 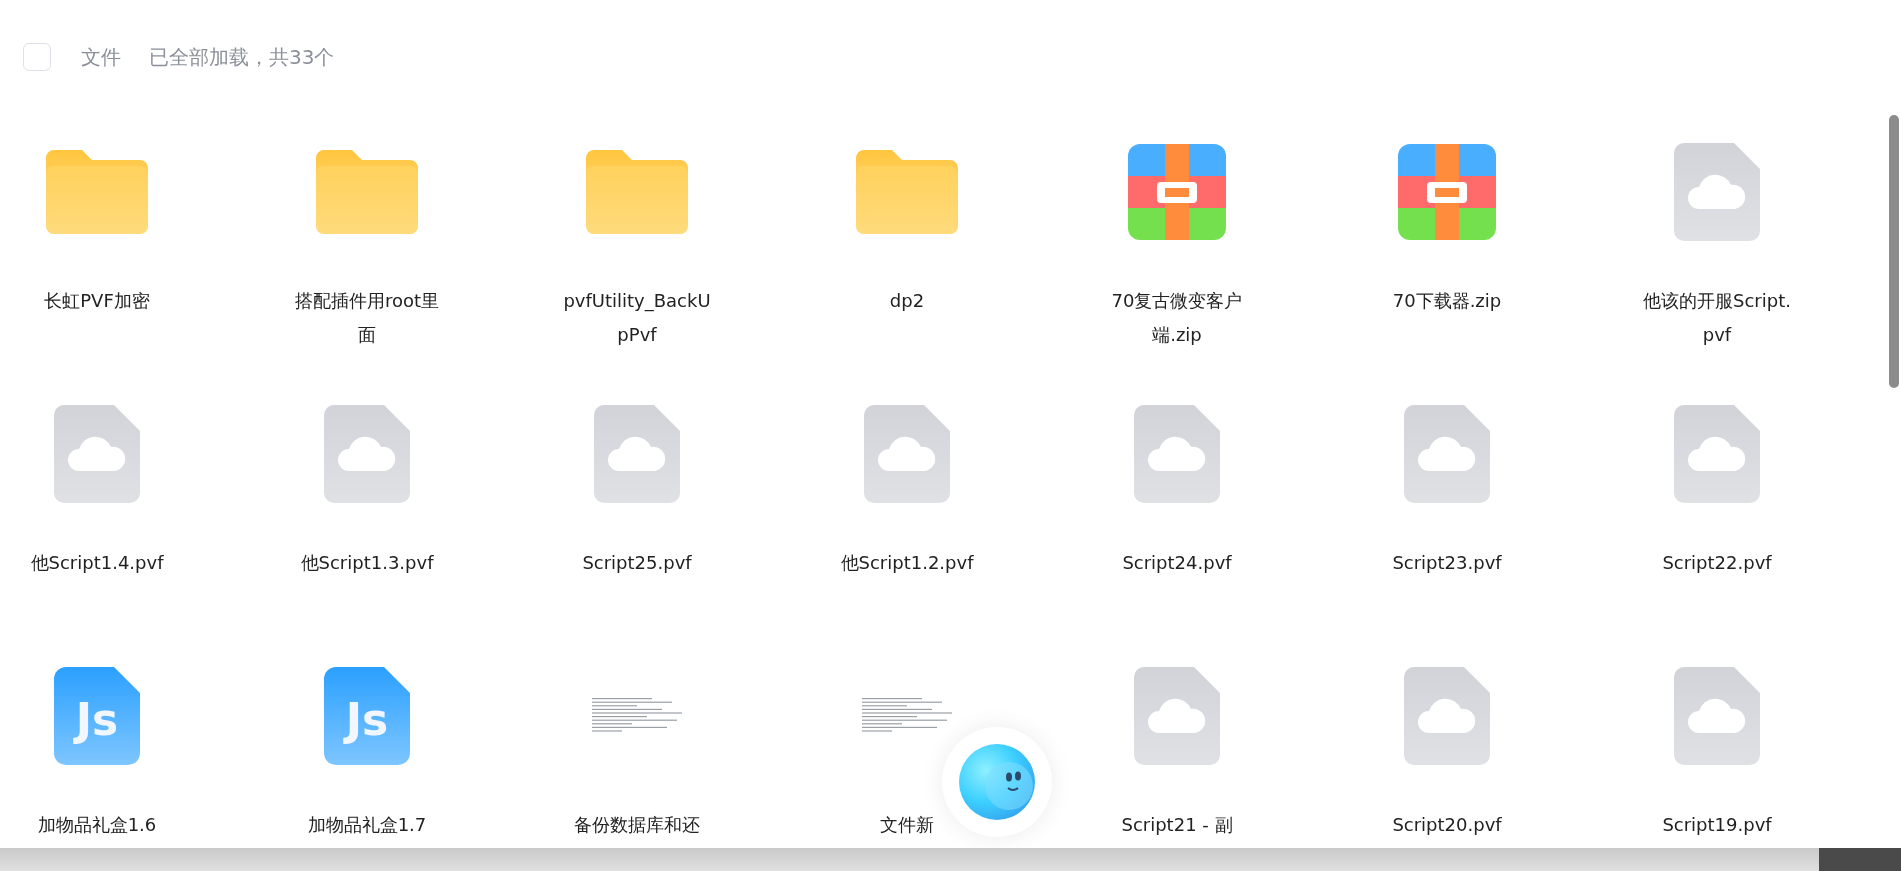 What do you see at coordinates (1717, 318) in the screenshot?
I see `file-name: 他该的开服Script.pvf` at bounding box center [1717, 318].